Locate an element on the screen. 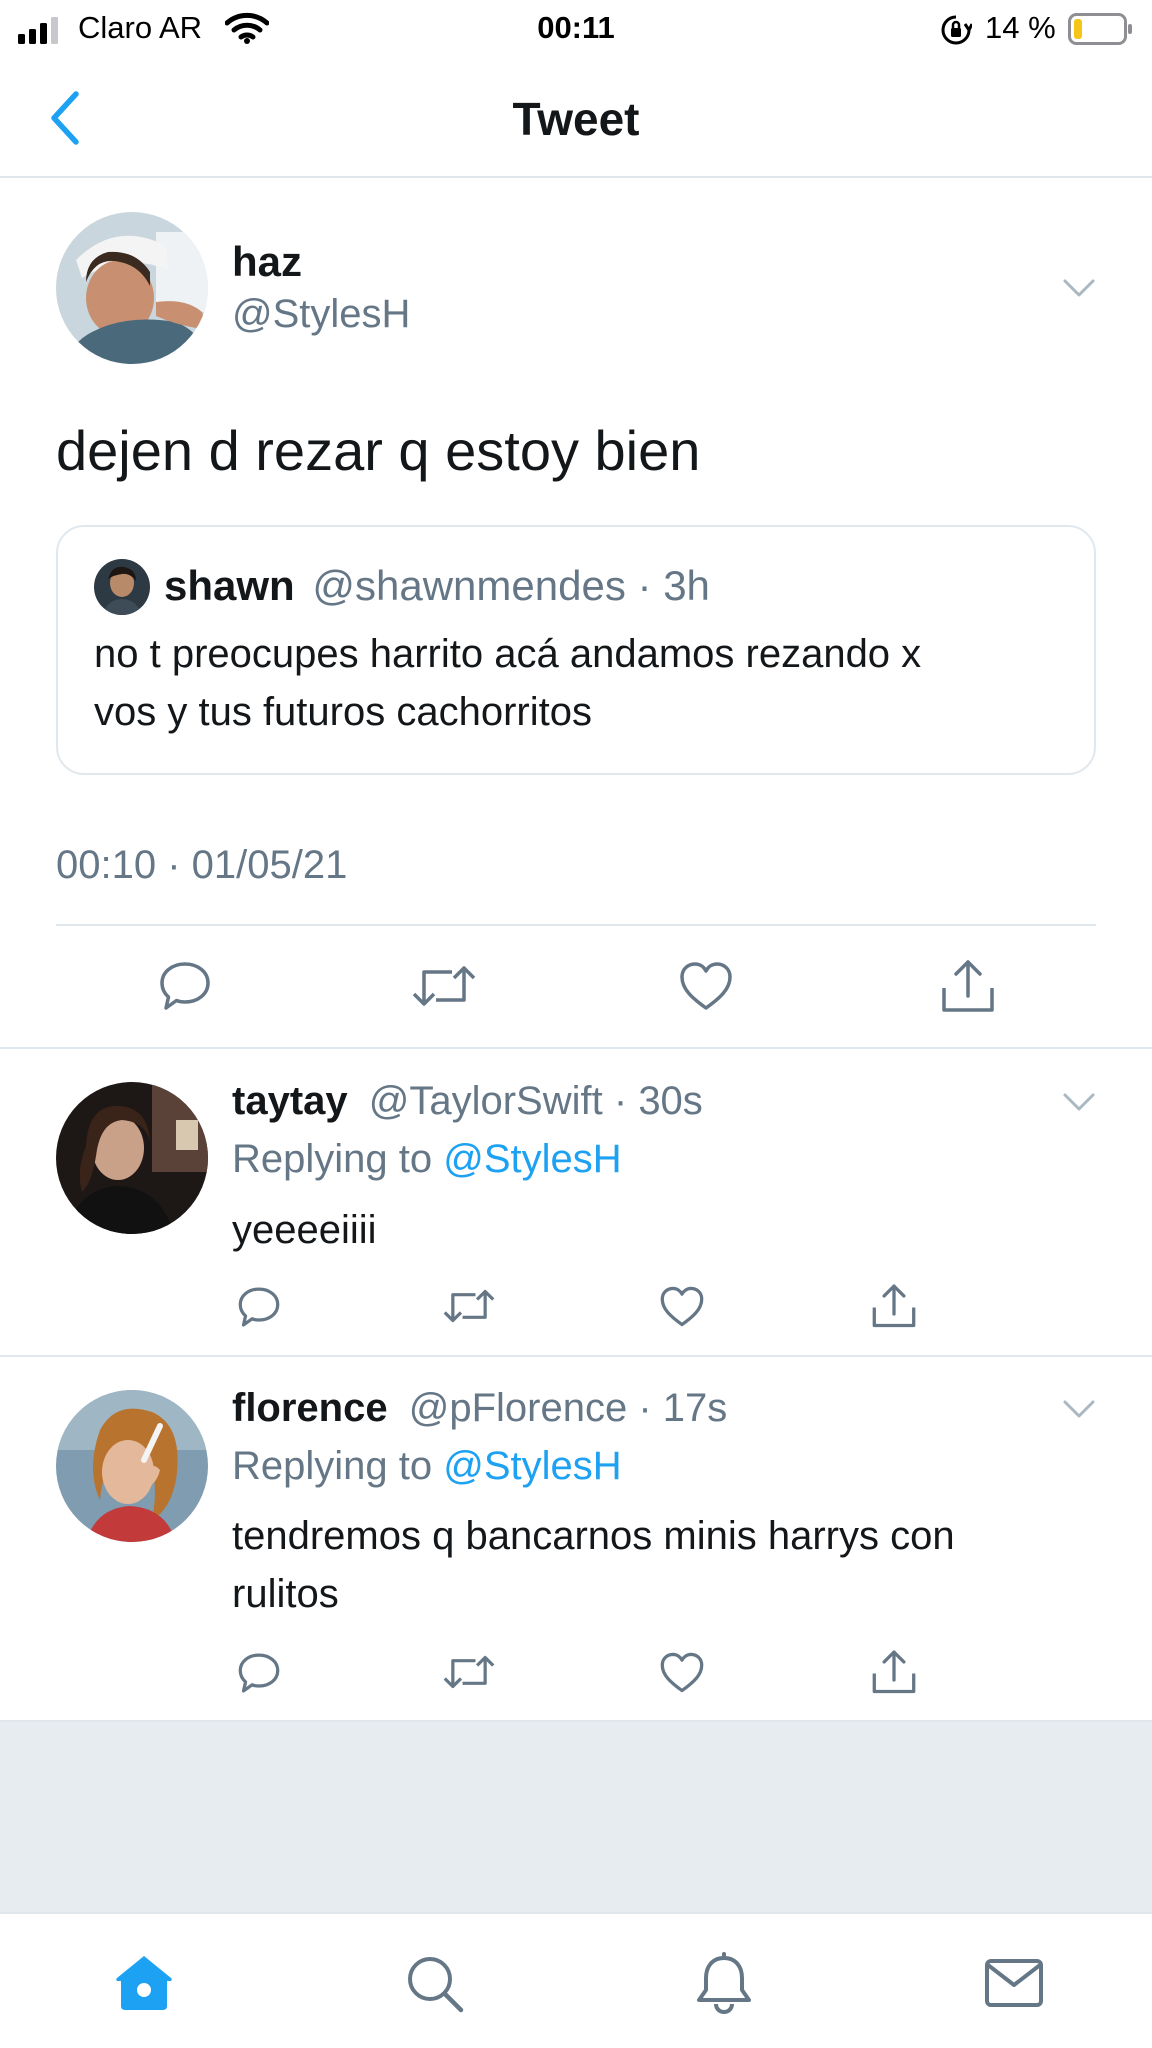 The width and height of the screenshot is (1152, 2048). page-title: Tweet is located at coordinates (576, 119).